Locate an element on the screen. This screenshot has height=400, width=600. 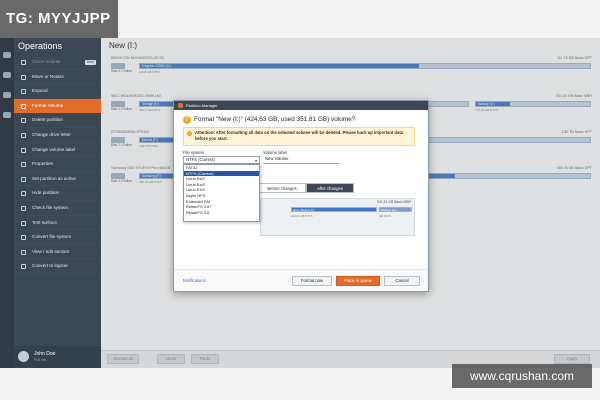
preview-bar2-sub: GB NTFS is located at coordinates (385, 216).